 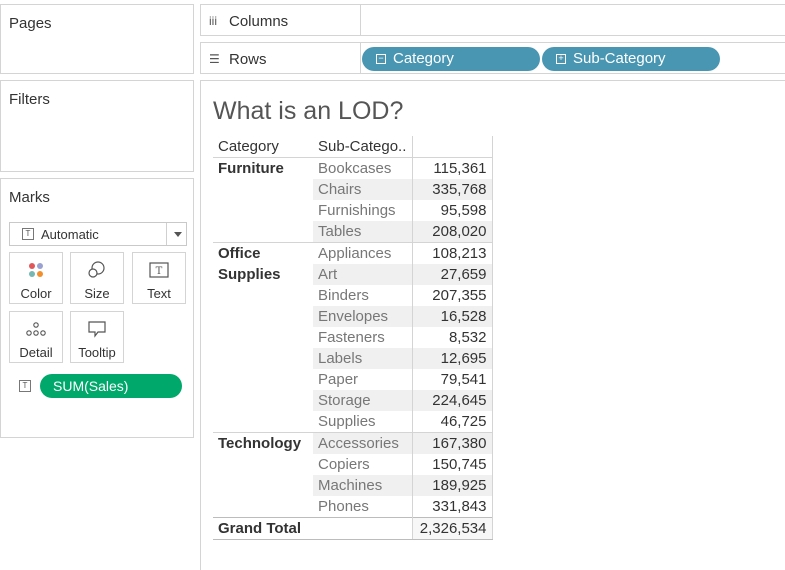 I want to click on grand-total-label: Grand Total, so click(x=312, y=528).